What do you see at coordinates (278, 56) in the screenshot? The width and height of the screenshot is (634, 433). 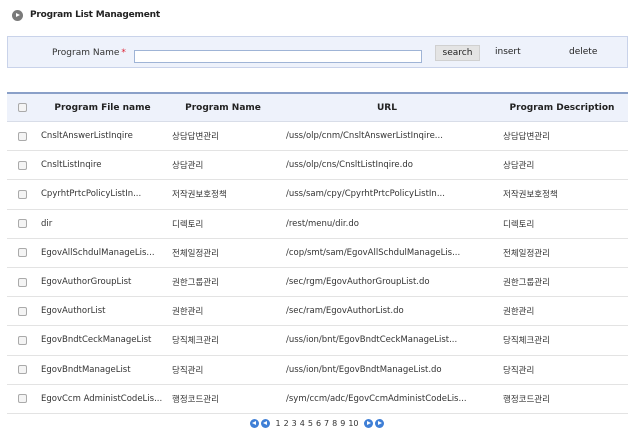 I see `program-name-input` at bounding box center [278, 56].